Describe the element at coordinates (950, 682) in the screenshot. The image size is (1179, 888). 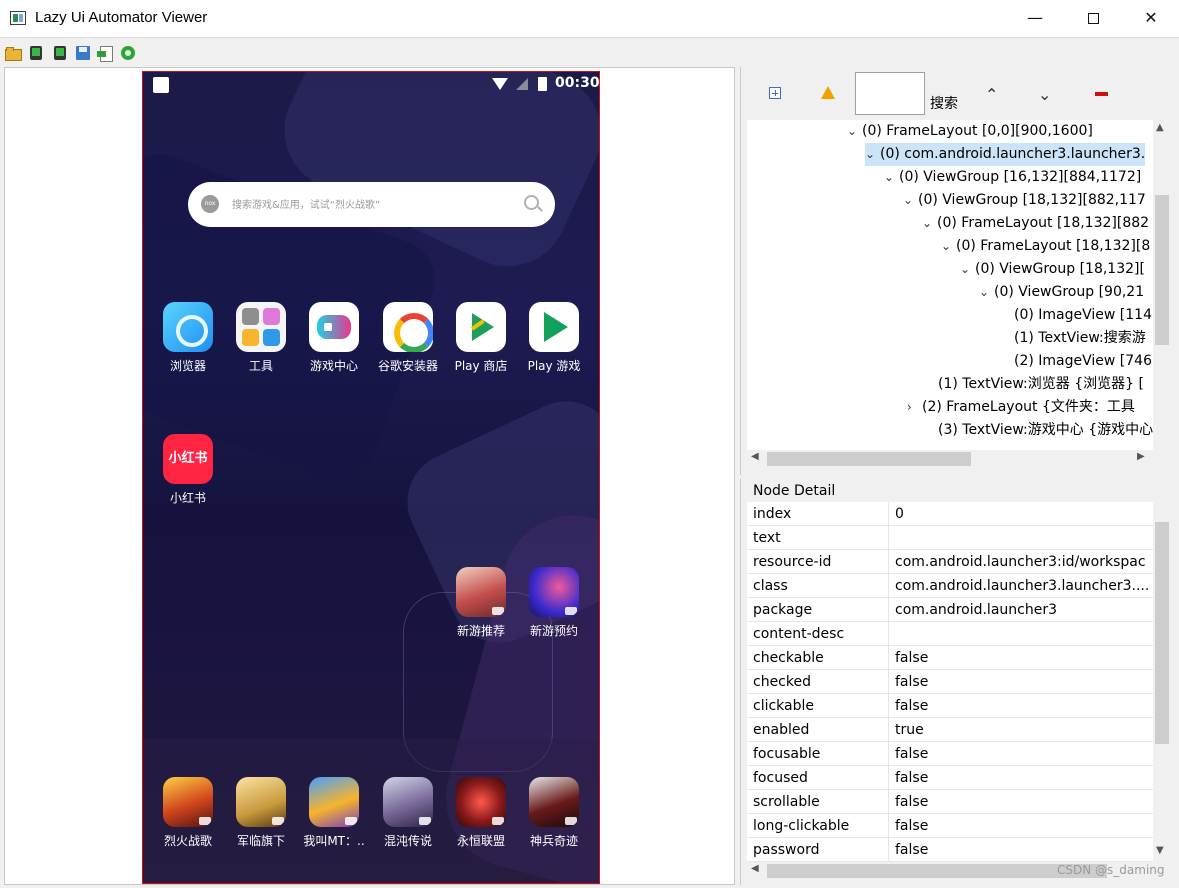
I see `detail-row: checked false` at that location.